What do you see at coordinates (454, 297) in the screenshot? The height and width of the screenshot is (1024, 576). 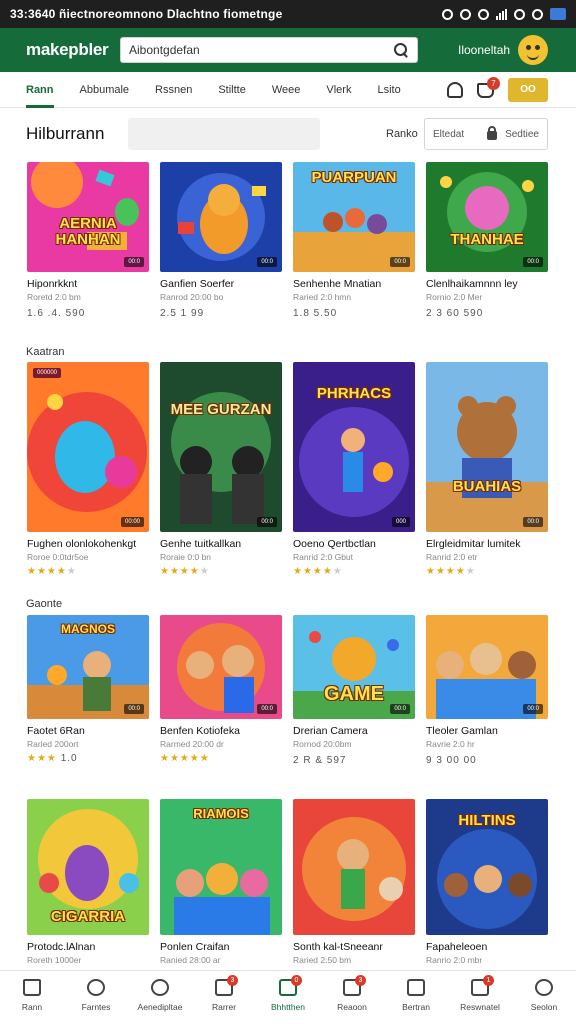 I see `game-subtitle: Rornio 2:0 Mer` at bounding box center [454, 297].